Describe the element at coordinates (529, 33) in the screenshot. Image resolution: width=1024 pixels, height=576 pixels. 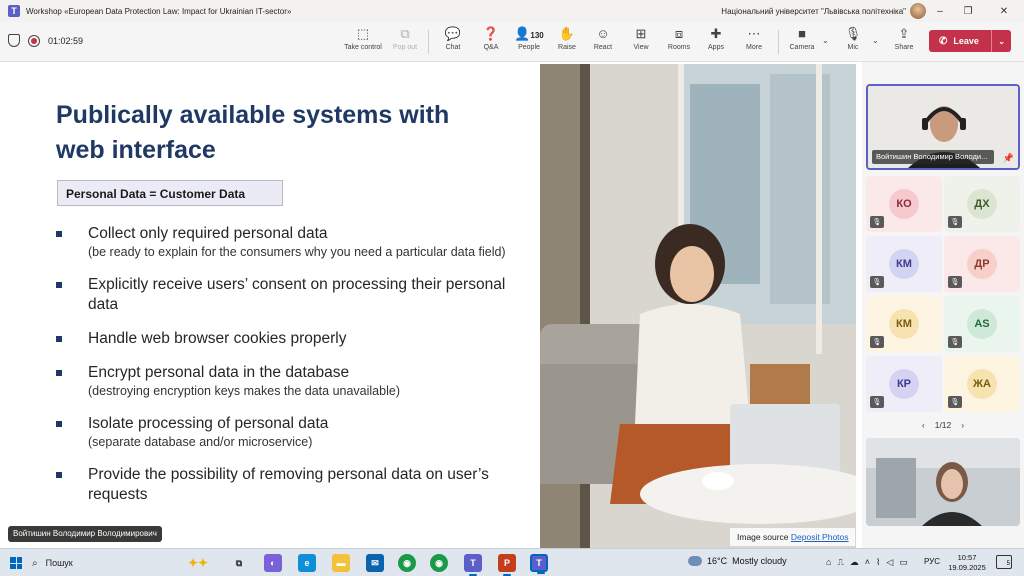
I see `people-icon: 👤130` at that location.